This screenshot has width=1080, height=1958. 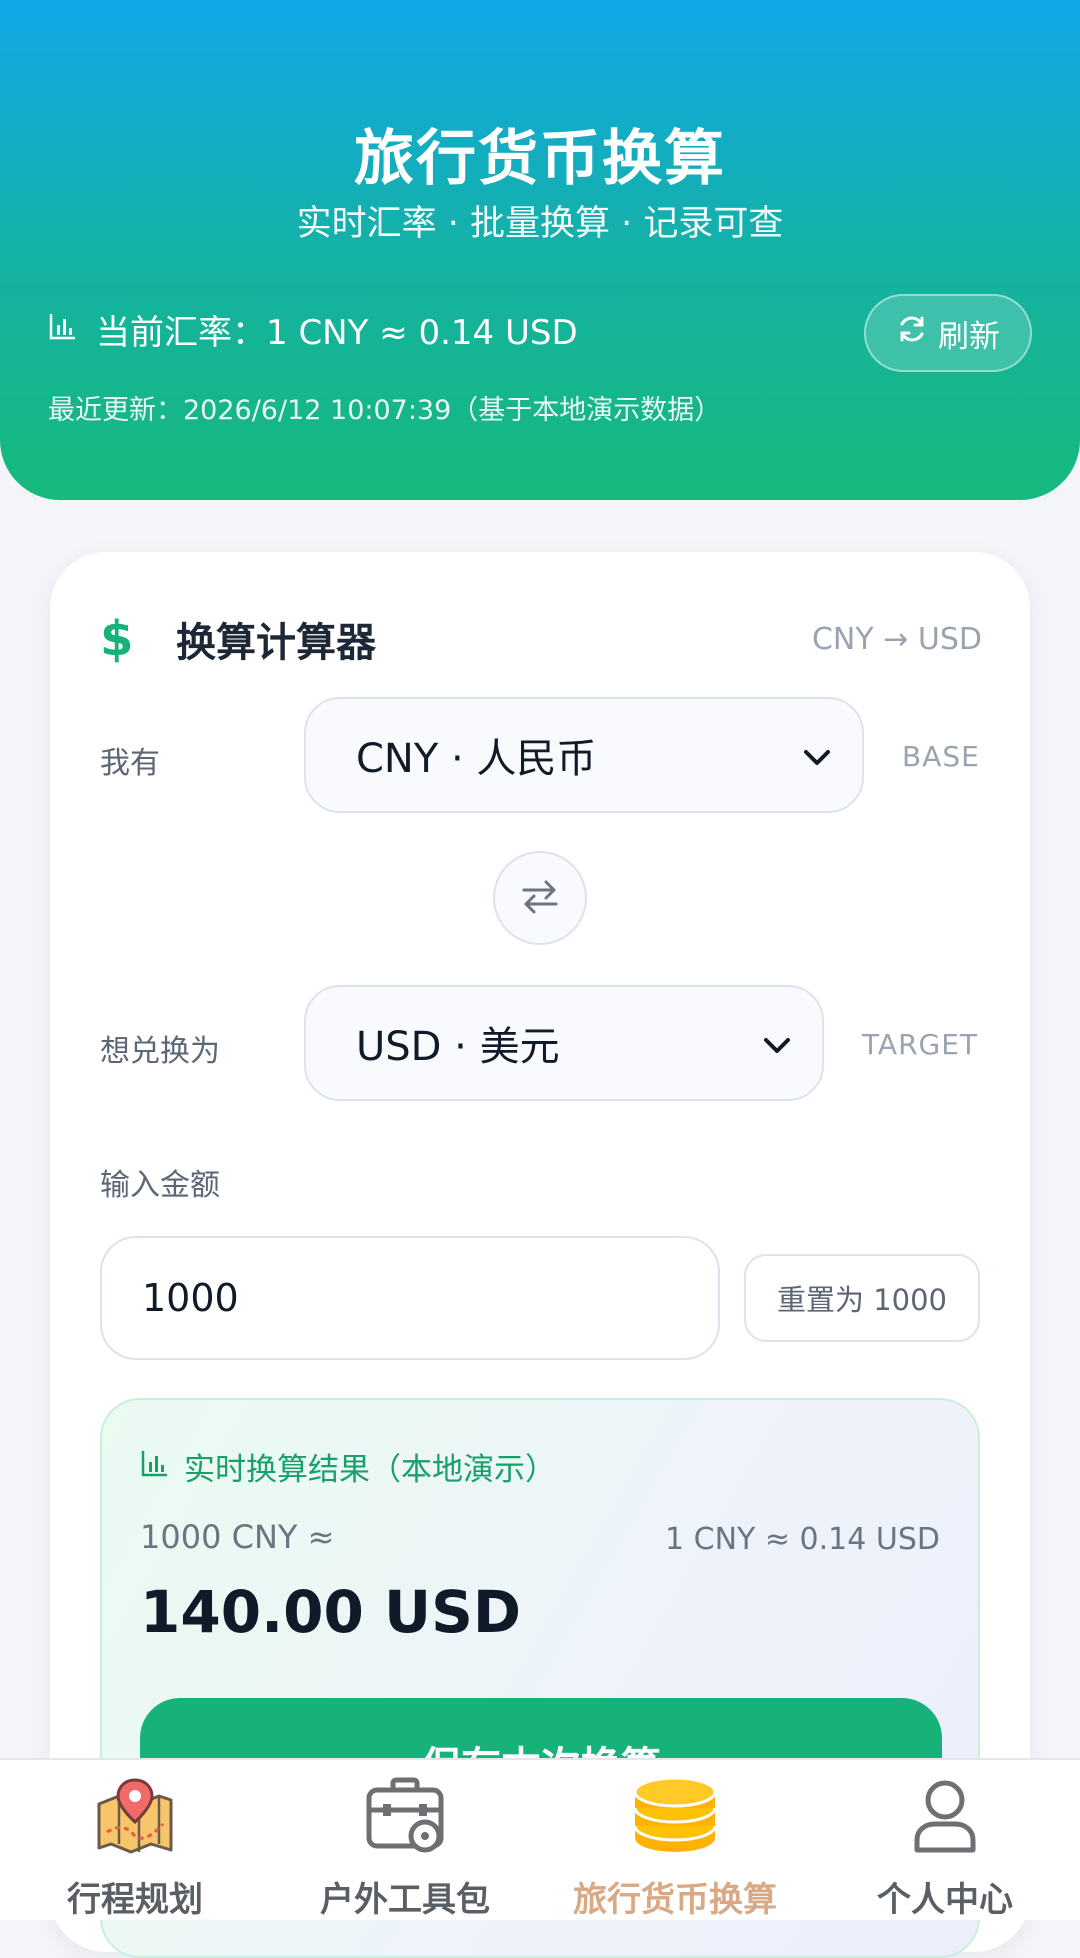 I want to click on refresh-button: 刷新, so click(x=948, y=333).